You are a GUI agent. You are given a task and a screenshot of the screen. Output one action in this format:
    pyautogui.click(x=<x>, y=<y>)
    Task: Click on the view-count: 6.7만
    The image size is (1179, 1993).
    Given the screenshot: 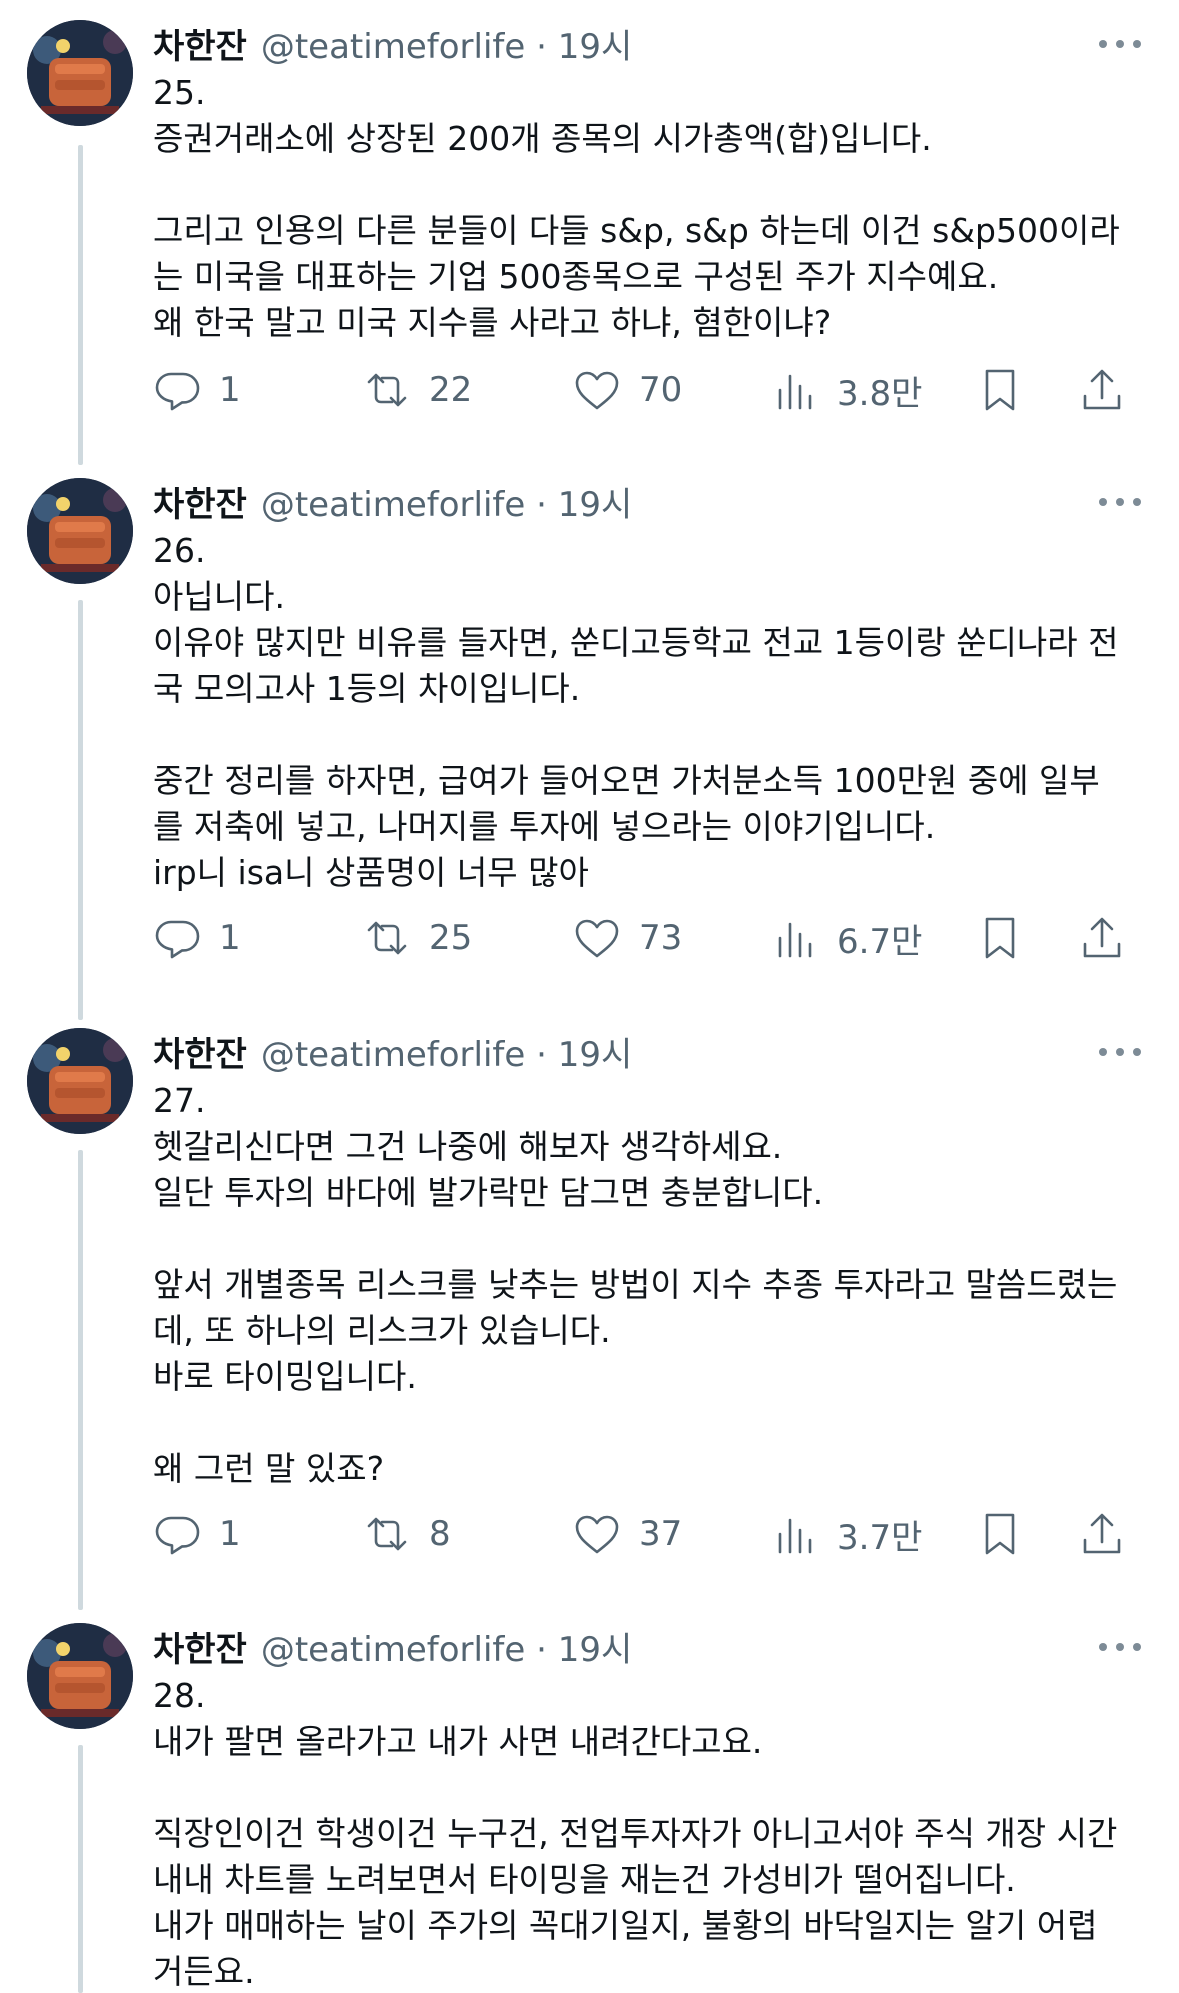 What is the action you would take?
    pyautogui.click(x=880, y=941)
    